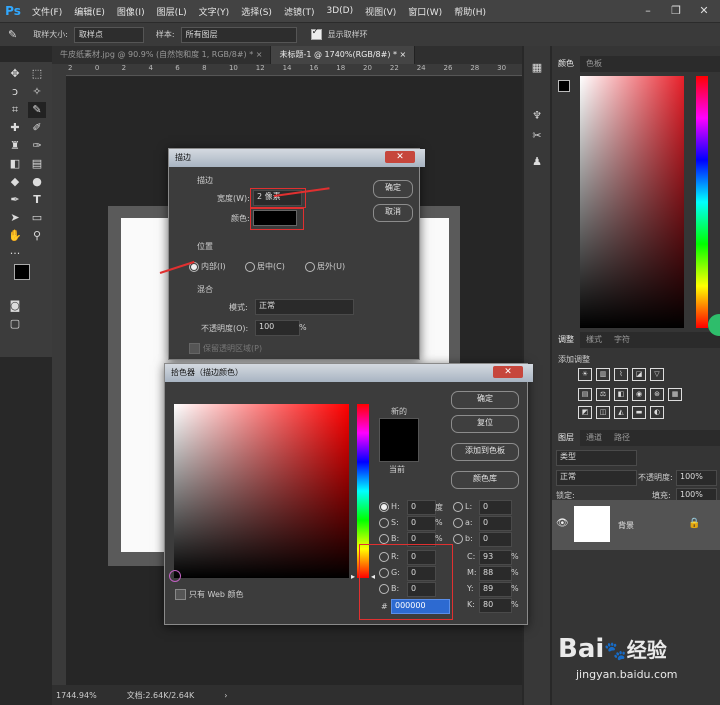 This screenshot has width=720, height=705. I want to click on menu-edit: 编辑(E), so click(89, 11).